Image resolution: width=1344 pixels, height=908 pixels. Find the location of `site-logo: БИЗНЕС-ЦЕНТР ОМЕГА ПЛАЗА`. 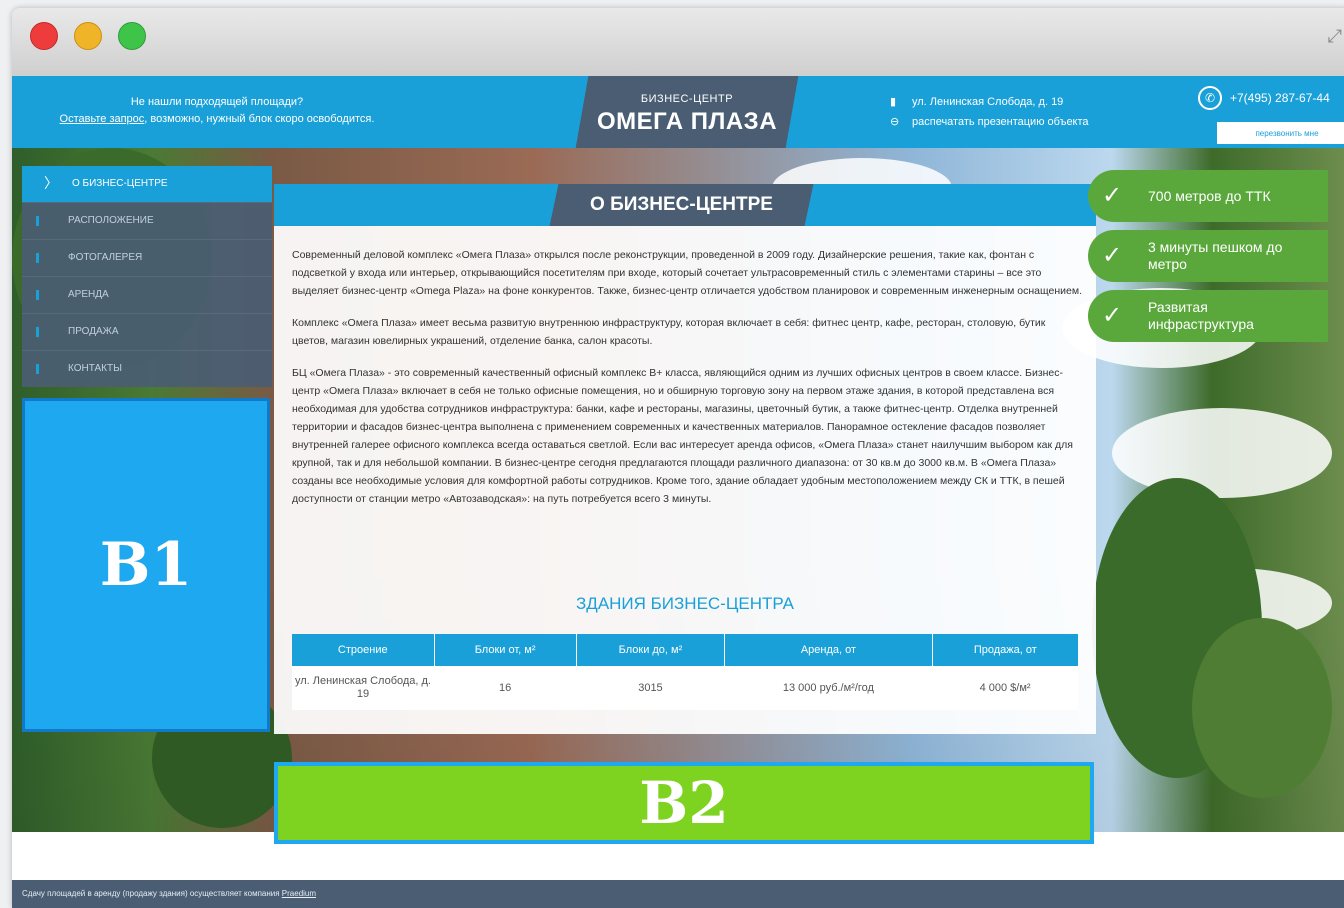

site-logo: БИЗНЕС-ЦЕНТР ОМЕГА ПЛАЗА is located at coordinates (687, 112).